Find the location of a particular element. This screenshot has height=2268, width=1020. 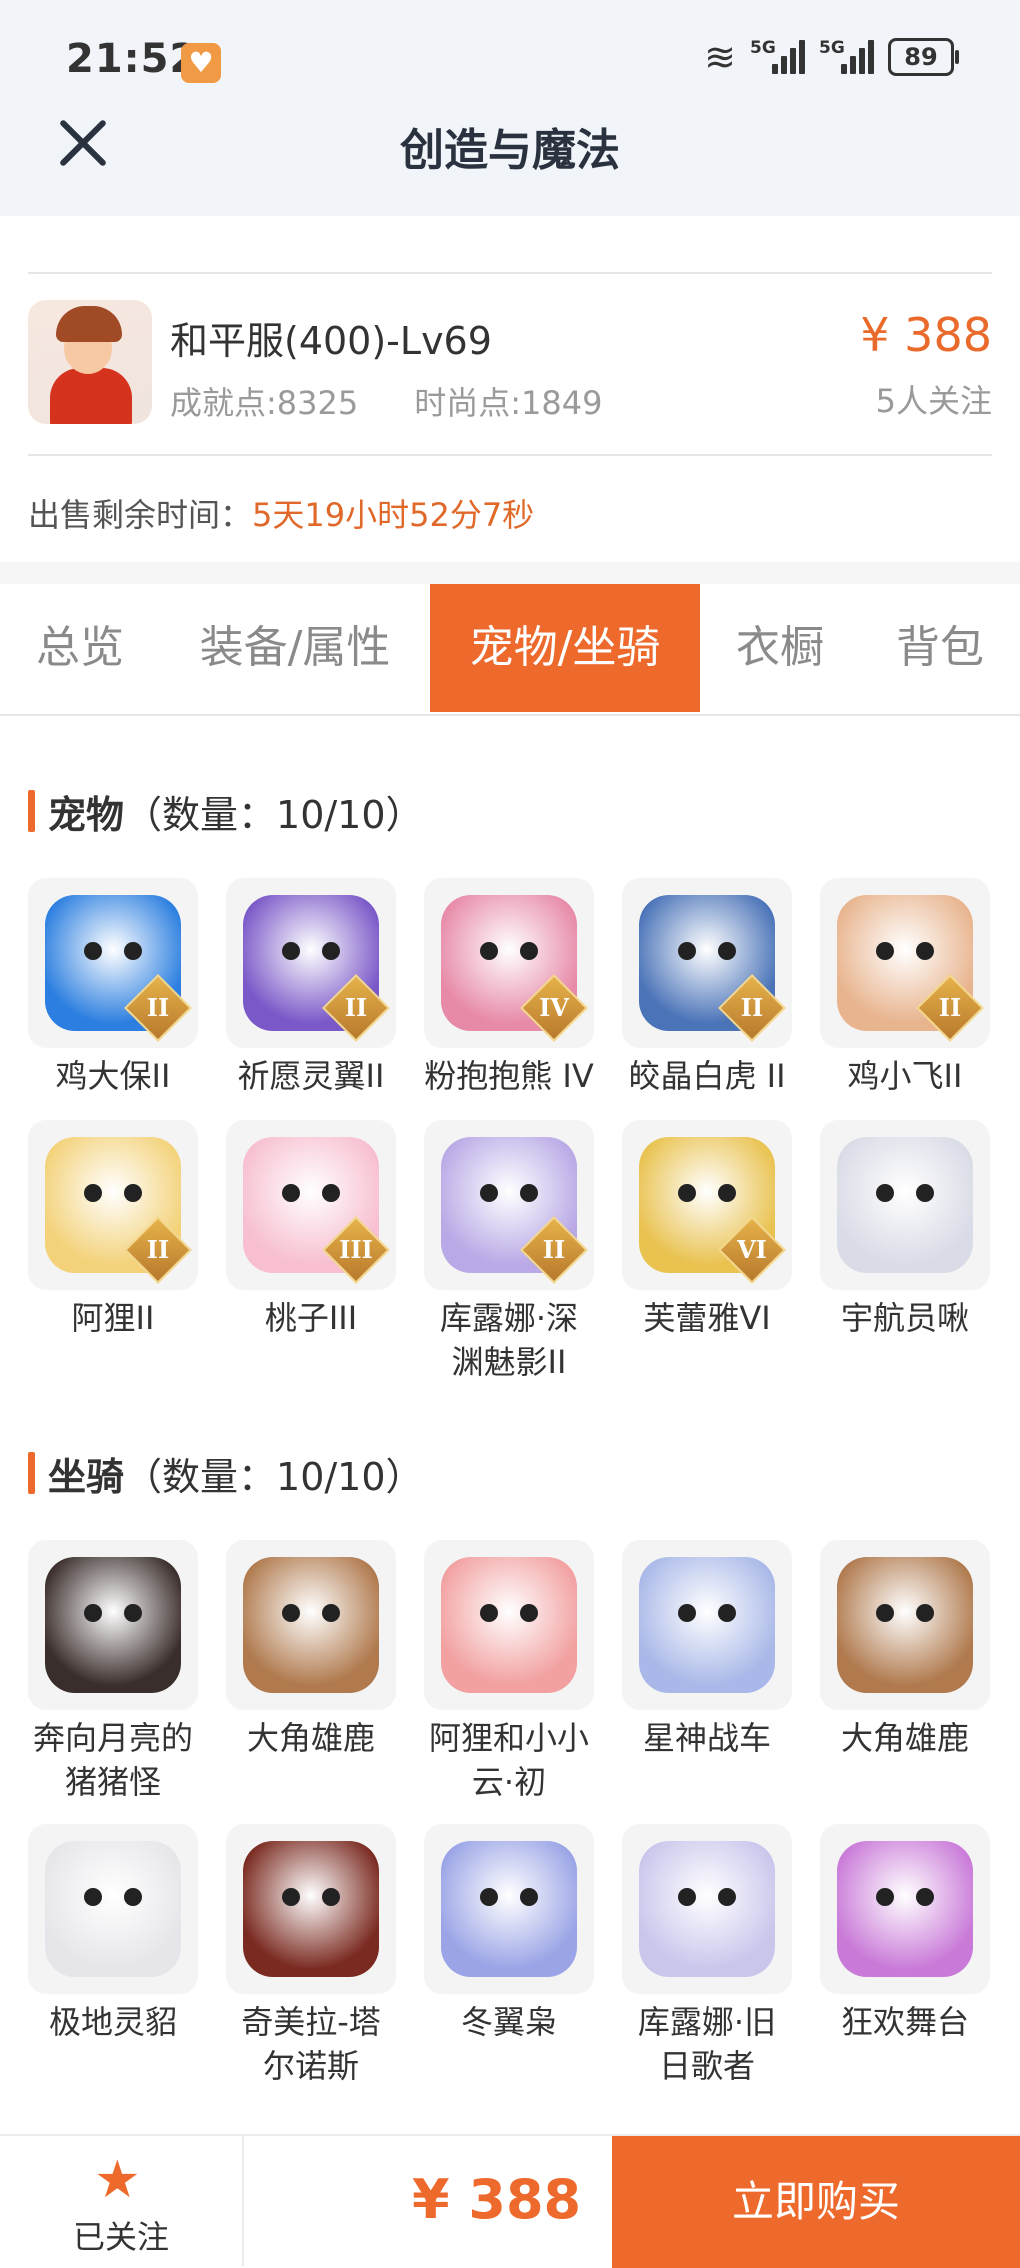

pet-name: 库露娜·深渊魅影II is located at coordinates (509, 1340).